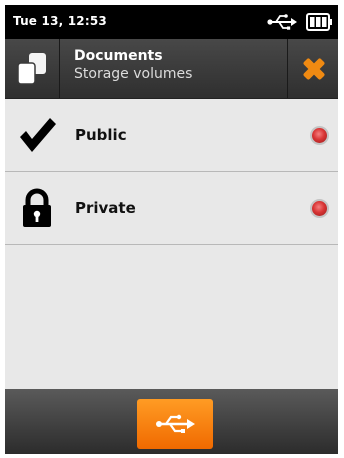 The height and width of the screenshot is (458, 344). I want to click on bottom-toolbar, so click(171, 421).